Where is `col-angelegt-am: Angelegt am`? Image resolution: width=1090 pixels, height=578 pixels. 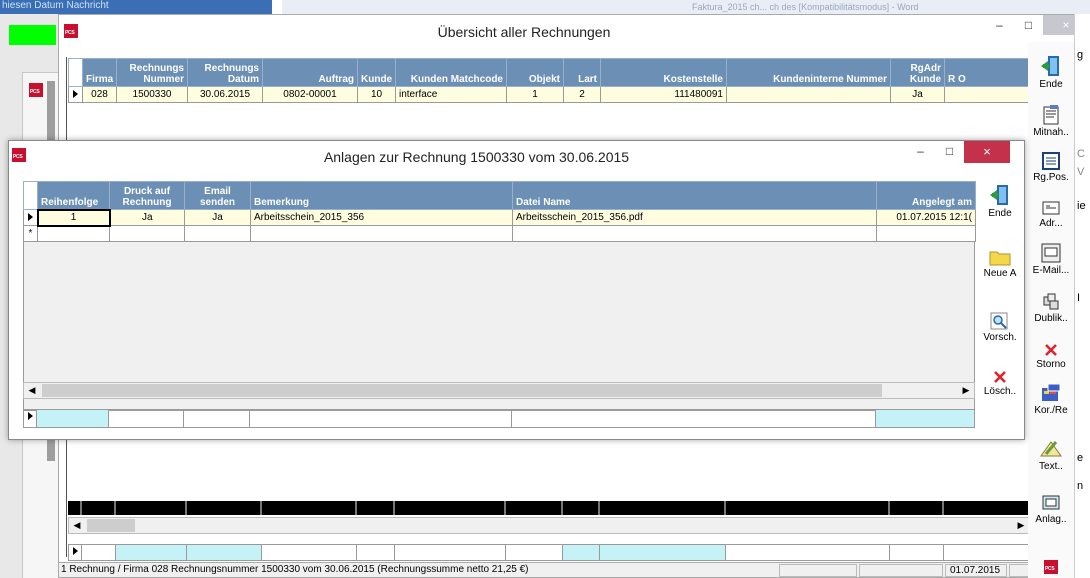 col-angelegt-am: Angelegt am is located at coordinates (926, 195).